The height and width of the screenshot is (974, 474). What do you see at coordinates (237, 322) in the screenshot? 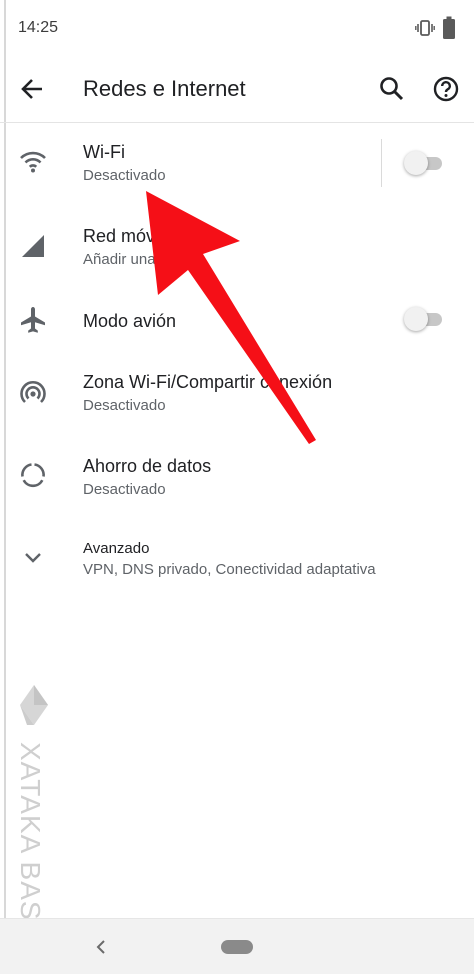
I see `settings-item-airplane-mode: Modo avión` at bounding box center [237, 322].